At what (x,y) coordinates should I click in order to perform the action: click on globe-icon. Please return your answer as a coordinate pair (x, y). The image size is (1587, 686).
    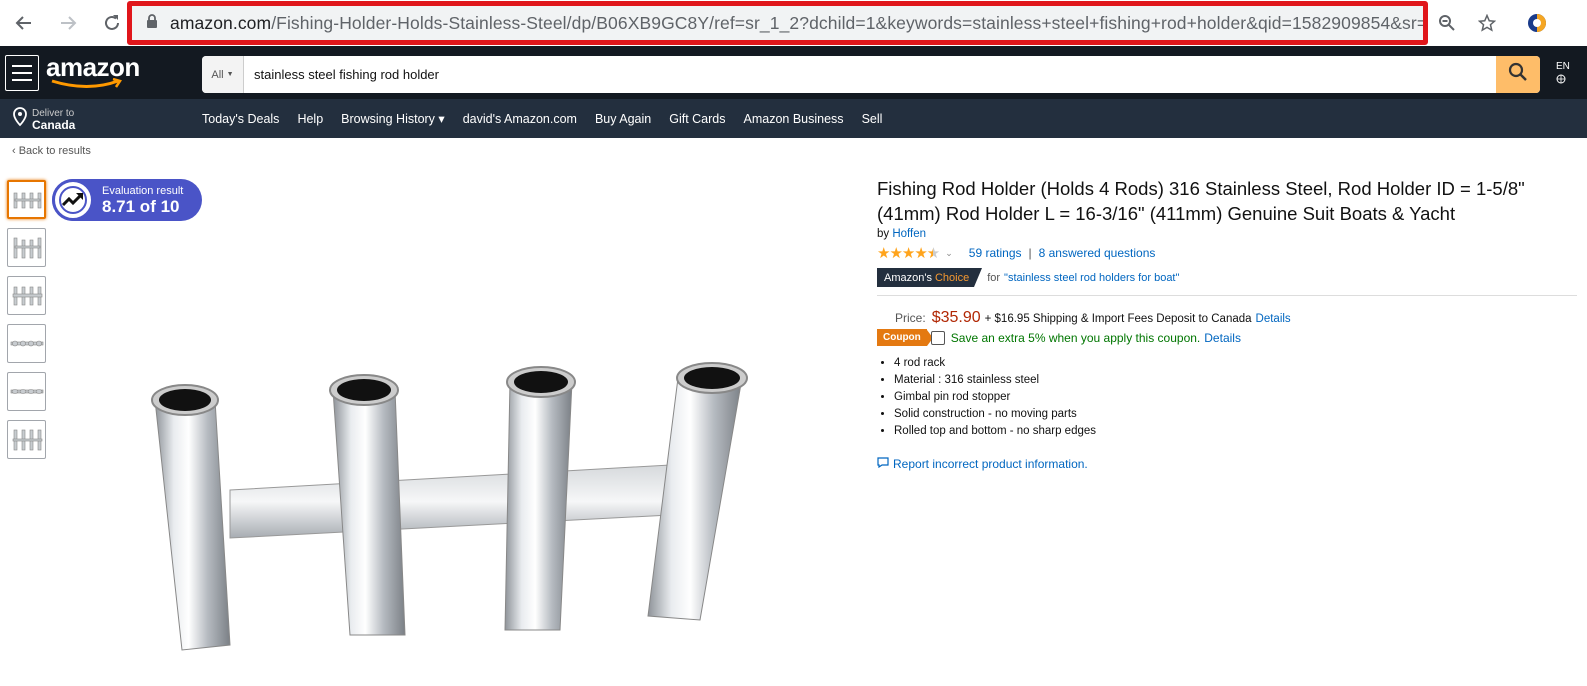
    Looking at the image, I should click on (1563, 81).